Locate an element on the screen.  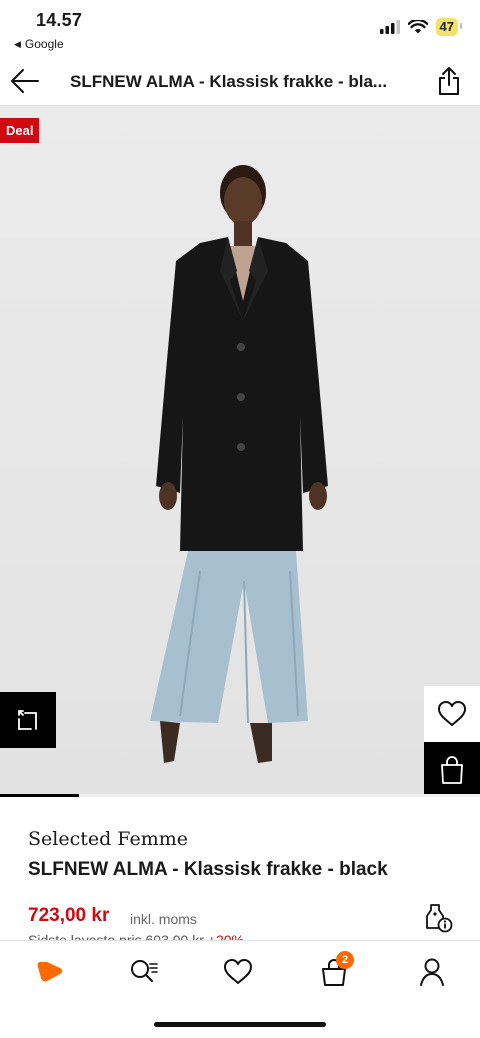
compare-button is located at coordinates (28, 720).